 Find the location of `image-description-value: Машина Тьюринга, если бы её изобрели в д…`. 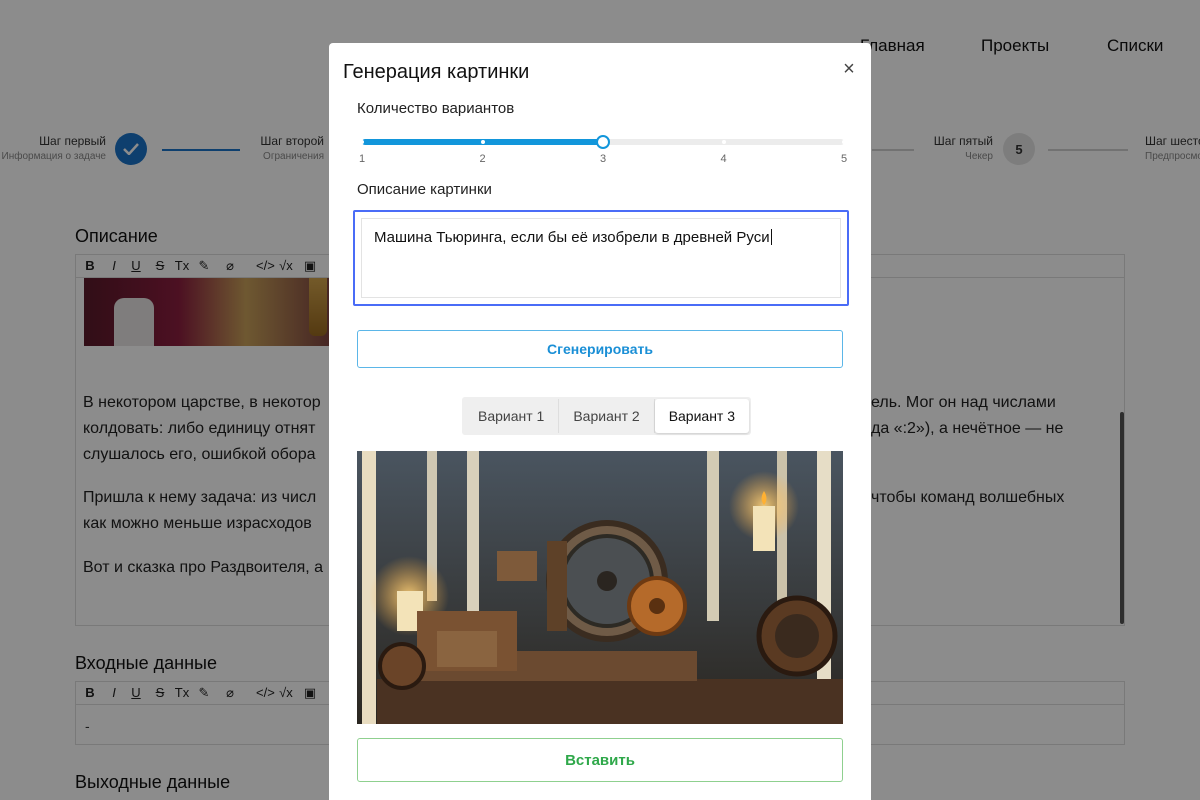

image-description-value: Машина Тьюринга, если бы её изобрели в д… is located at coordinates (572, 237).